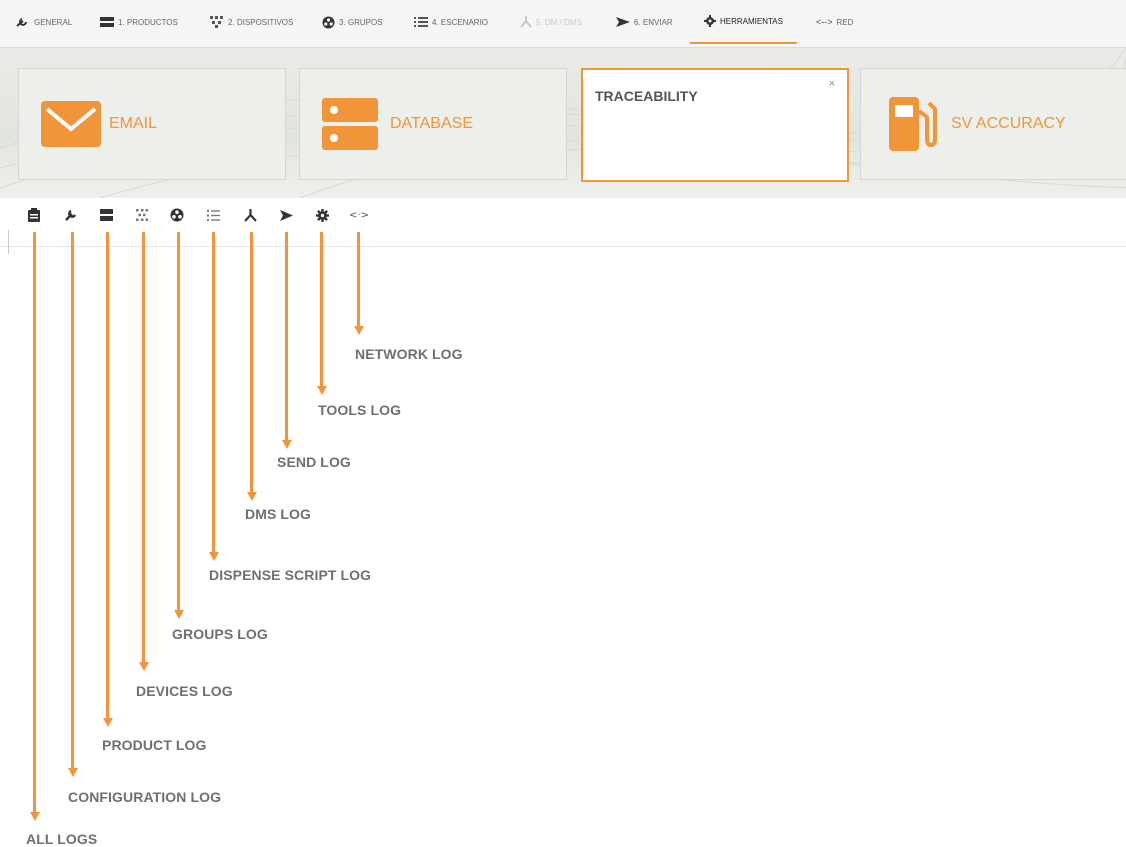 The image size is (1126, 847). I want to click on nav-general: GENERAL, so click(44, 22).